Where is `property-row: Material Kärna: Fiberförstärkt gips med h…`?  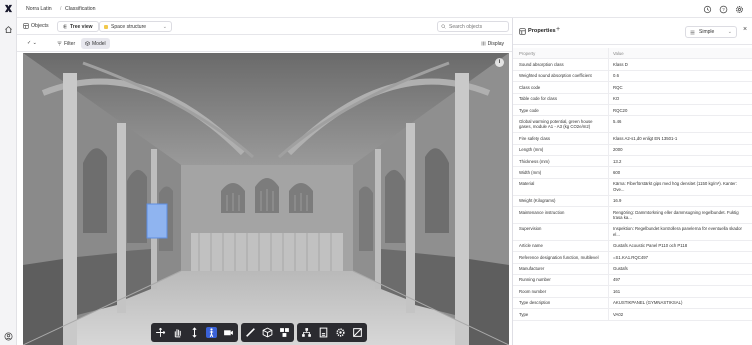
property-row: Material Kärna: Fiberförstärkt gips med h… is located at coordinates (632, 187).